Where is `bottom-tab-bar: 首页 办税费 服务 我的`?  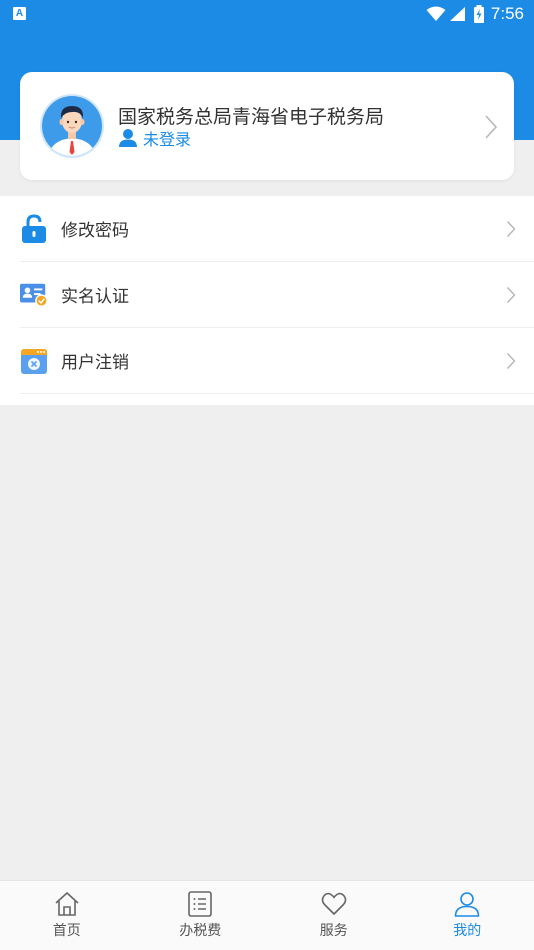
bottom-tab-bar: 首页 办税费 服务 我的 is located at coordinates (267, 915).